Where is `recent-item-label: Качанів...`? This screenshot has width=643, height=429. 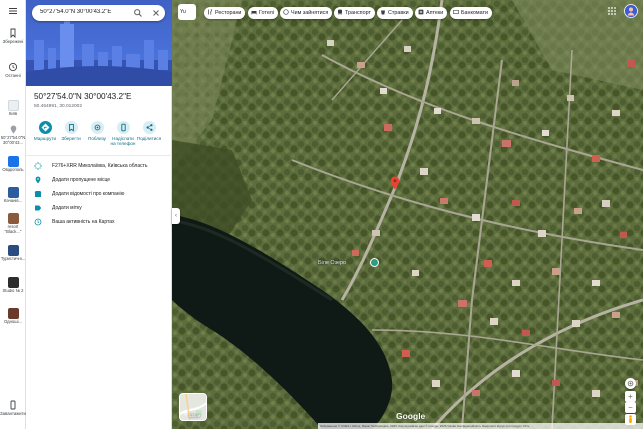
recent-item-label: Качанів... is located at coordinates (13, 200).